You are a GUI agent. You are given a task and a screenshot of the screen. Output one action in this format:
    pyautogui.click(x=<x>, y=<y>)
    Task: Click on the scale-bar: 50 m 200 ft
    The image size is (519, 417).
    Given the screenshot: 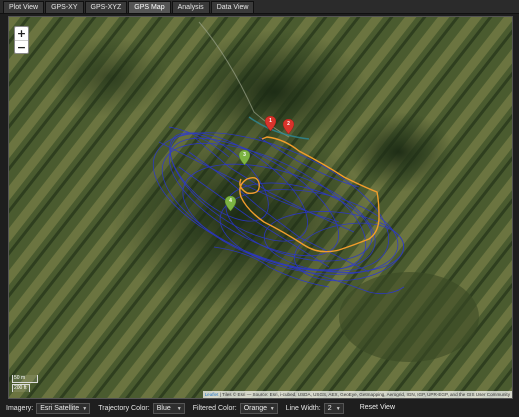 What is the action you would take?
    pyautogui.click(x=25, y=383)
    